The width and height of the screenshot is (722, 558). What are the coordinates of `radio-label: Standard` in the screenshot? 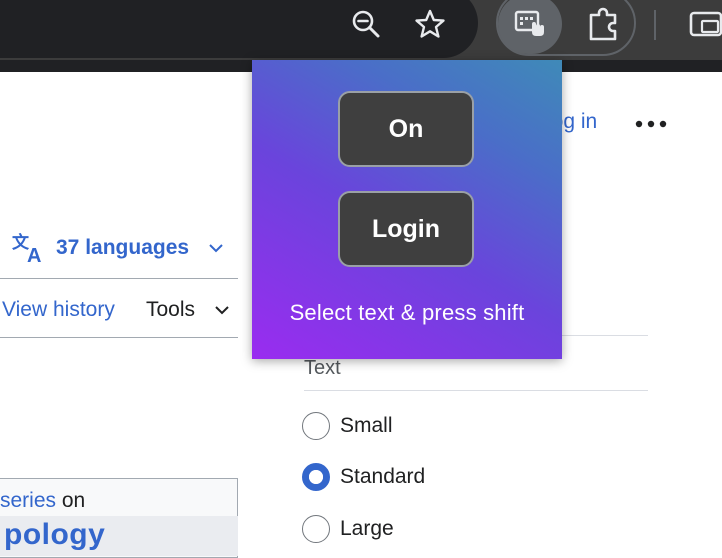 It's located at (383, 476).